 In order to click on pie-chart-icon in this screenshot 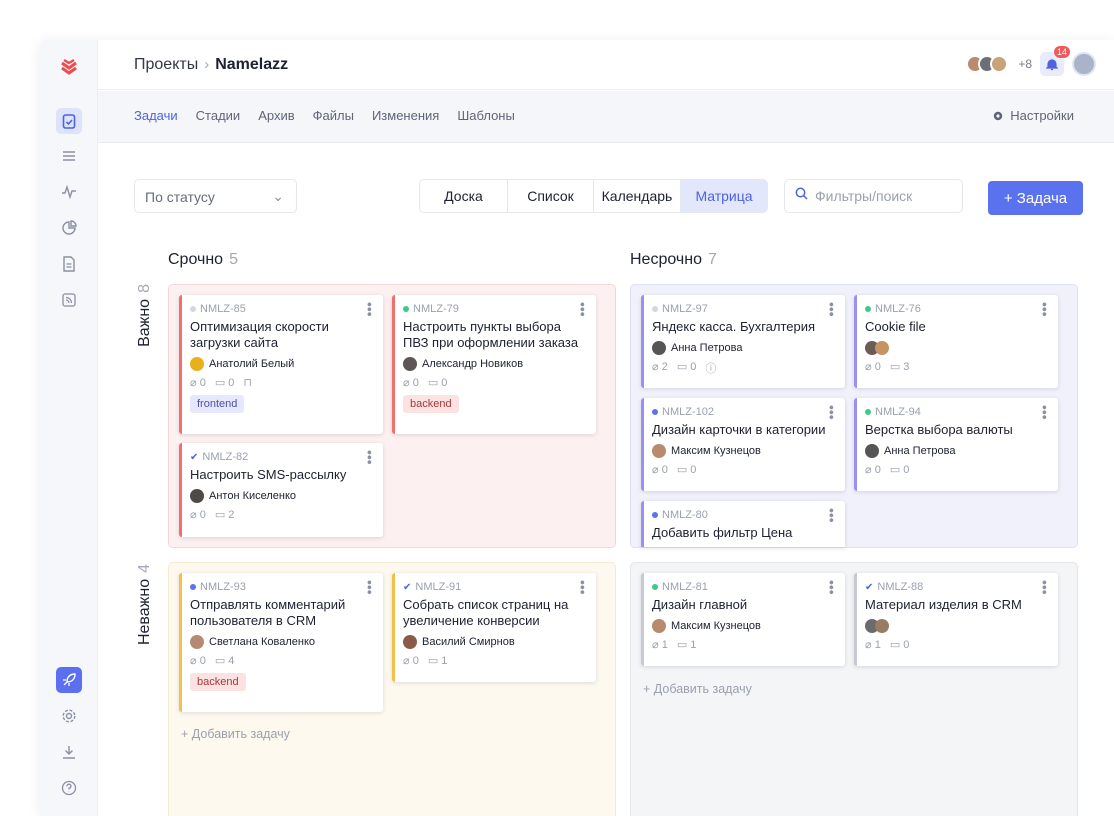, I will do `click(69, 228)`.